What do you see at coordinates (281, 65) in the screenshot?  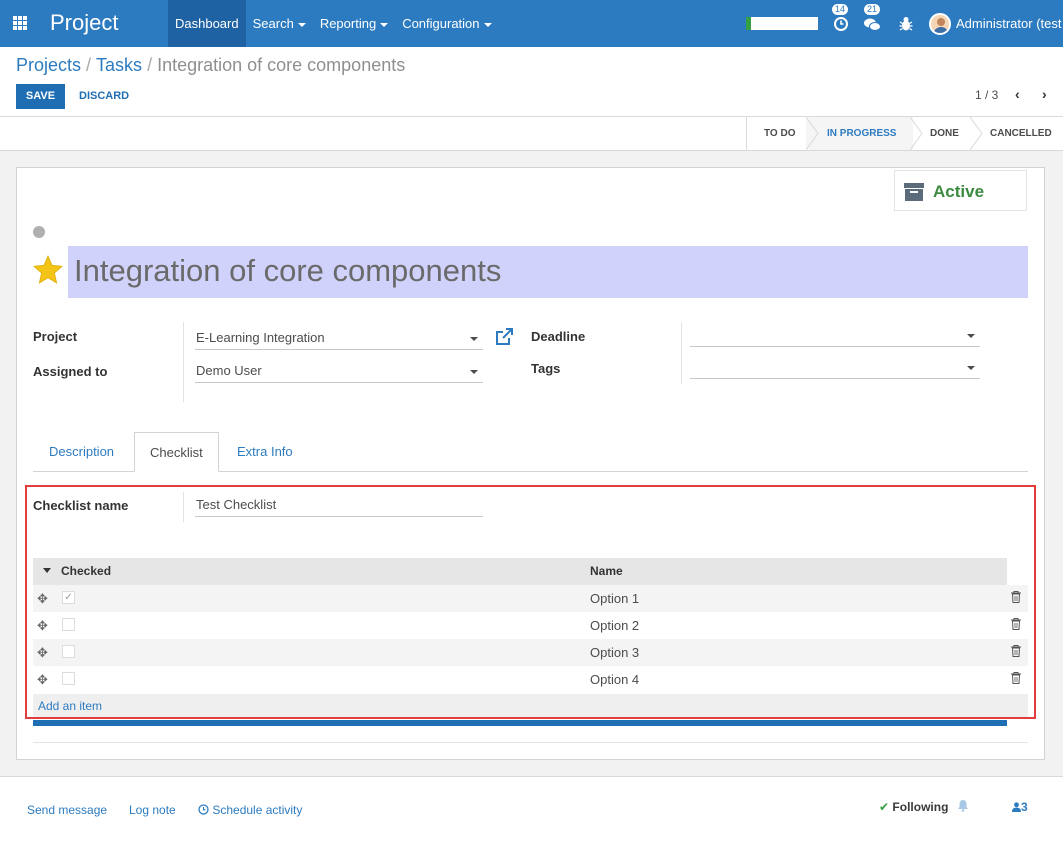 I see `breadcrumb-current: Integration of core components` at bounding box center [281, 65].